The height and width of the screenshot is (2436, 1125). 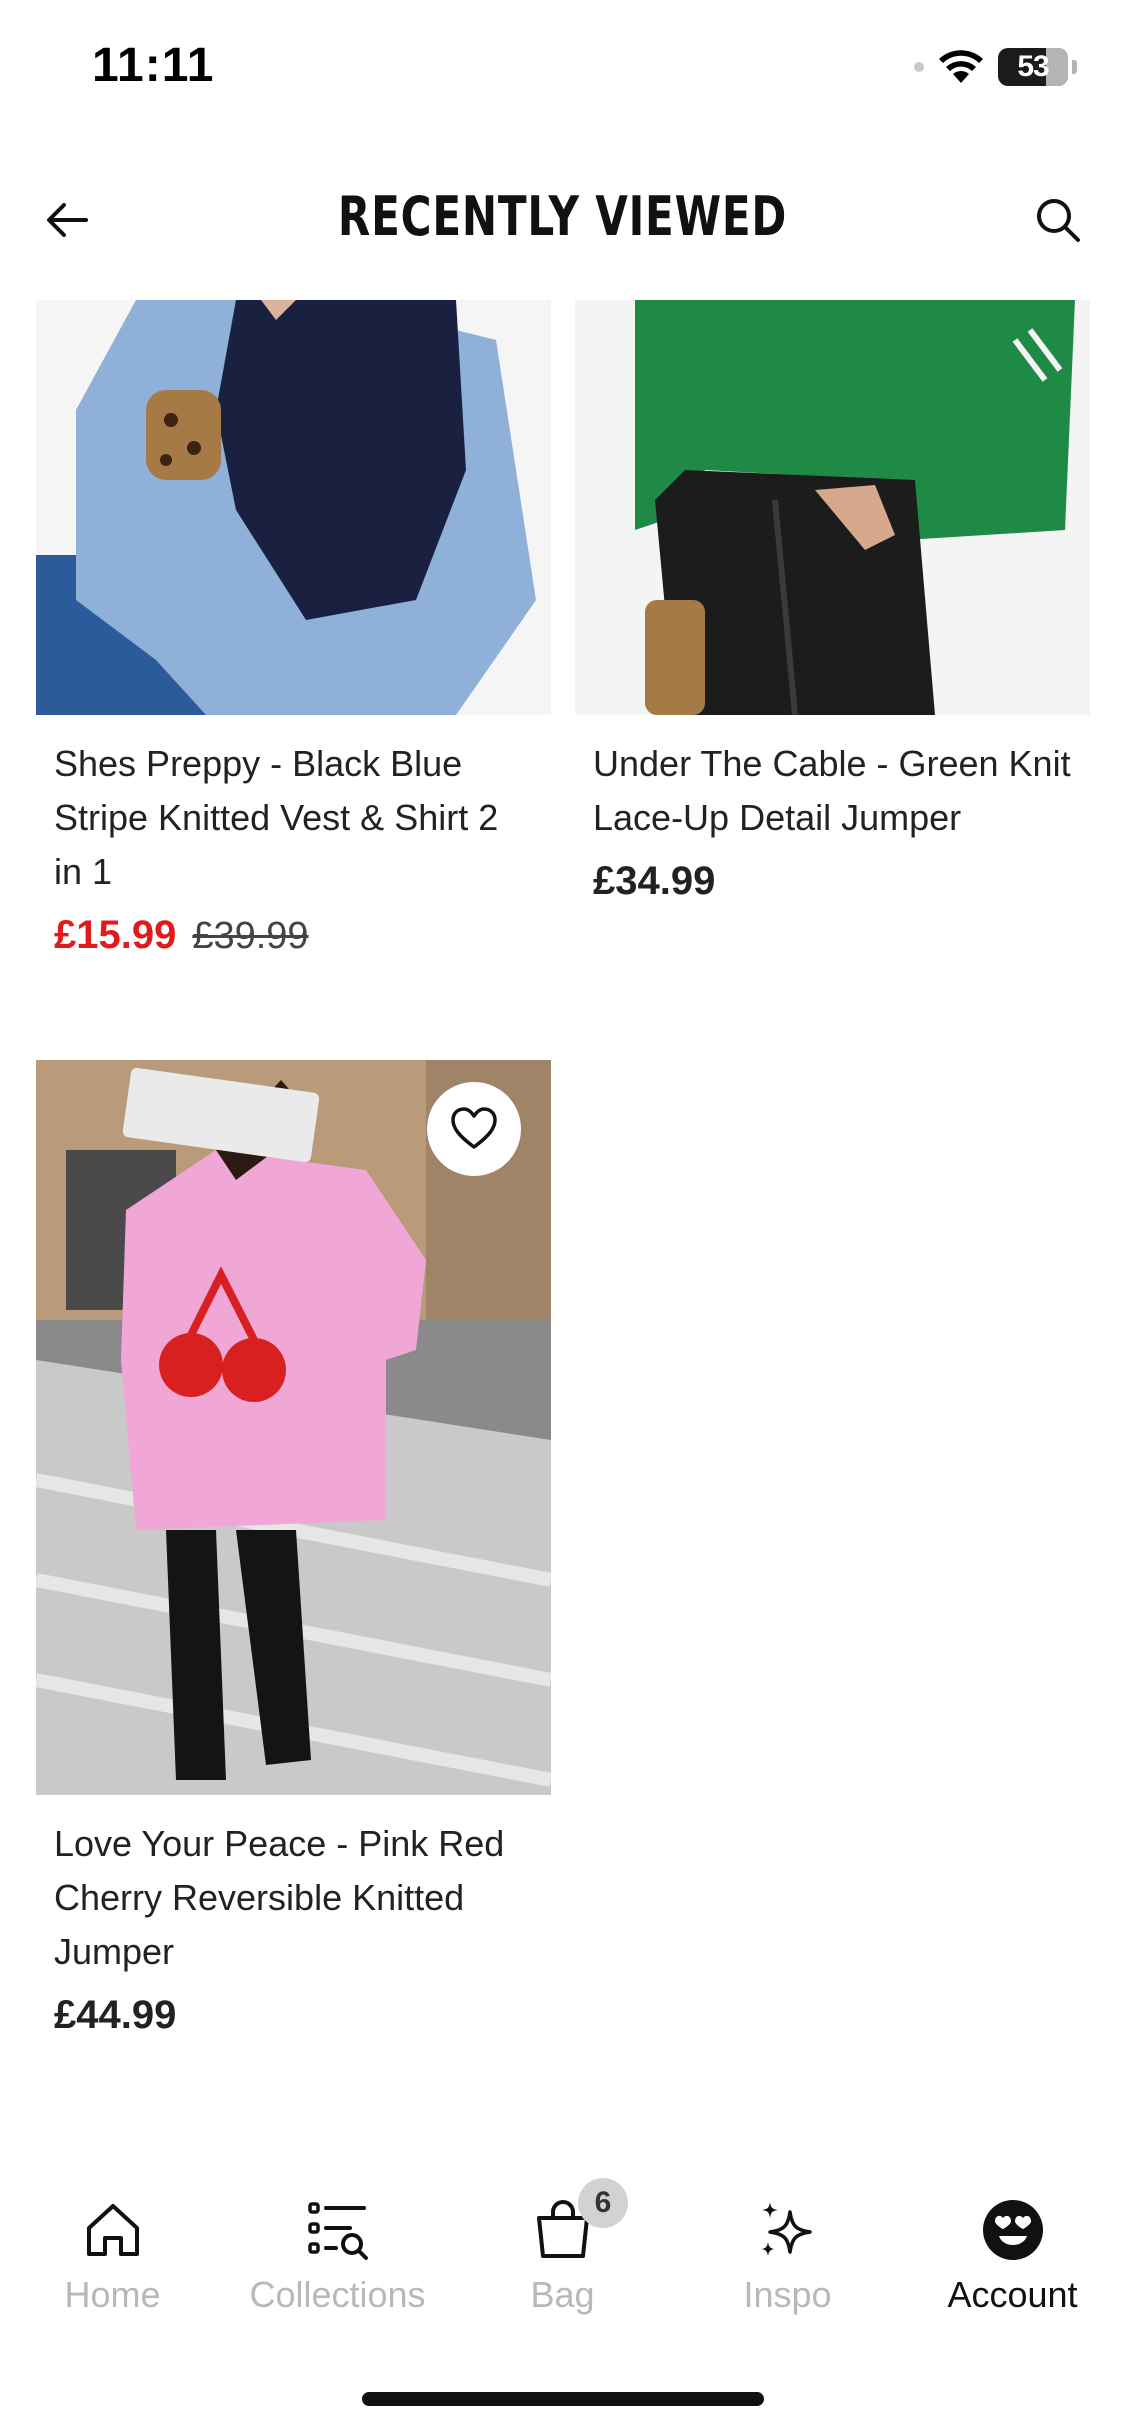 What do you see at coordinates (562, 70) in the screenshot?
I see `status-bar: 11:11 53` at bounding box center [562, 70].